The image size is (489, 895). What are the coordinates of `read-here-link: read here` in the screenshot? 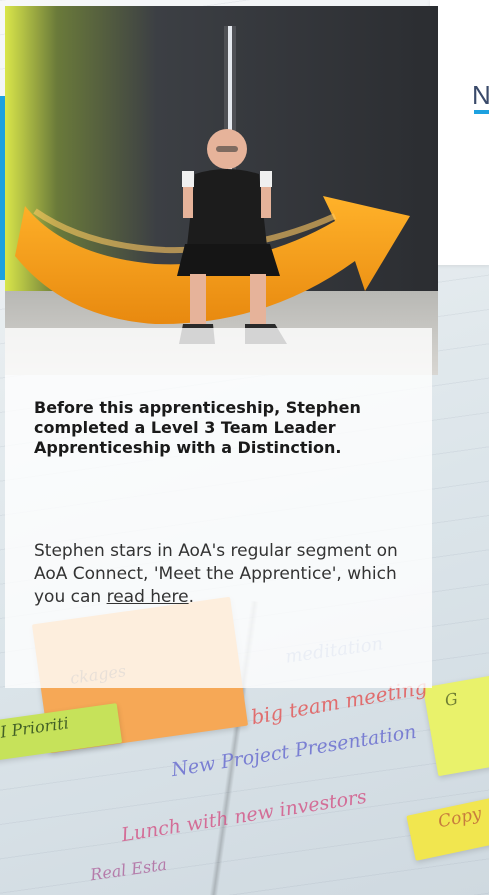 It's located at (148, 597).